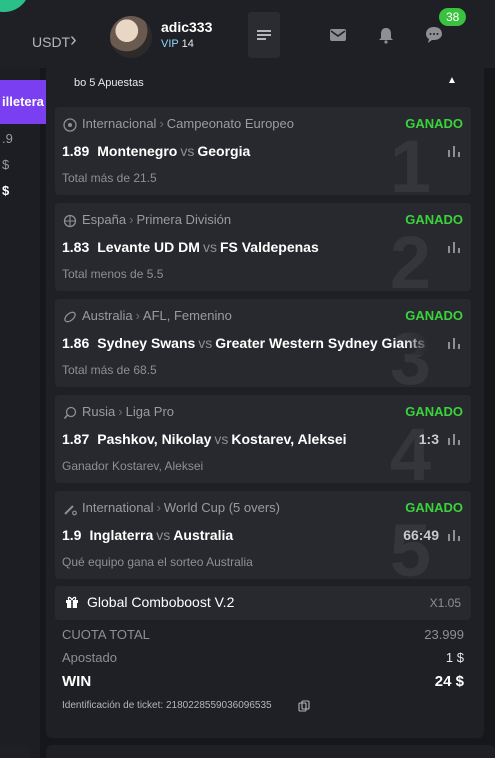 The height and width of the screenshot is (758, 495). I want to click on bet-index: 2, so click(410, 256).